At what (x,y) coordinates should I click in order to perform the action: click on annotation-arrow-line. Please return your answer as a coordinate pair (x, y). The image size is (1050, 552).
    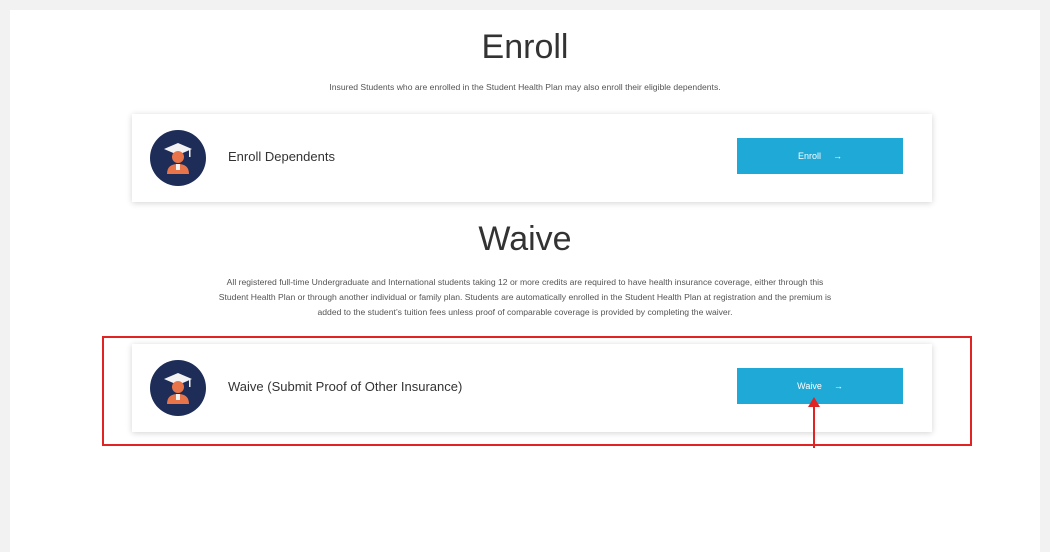
    Looking at the image, I should click on (814, 425).